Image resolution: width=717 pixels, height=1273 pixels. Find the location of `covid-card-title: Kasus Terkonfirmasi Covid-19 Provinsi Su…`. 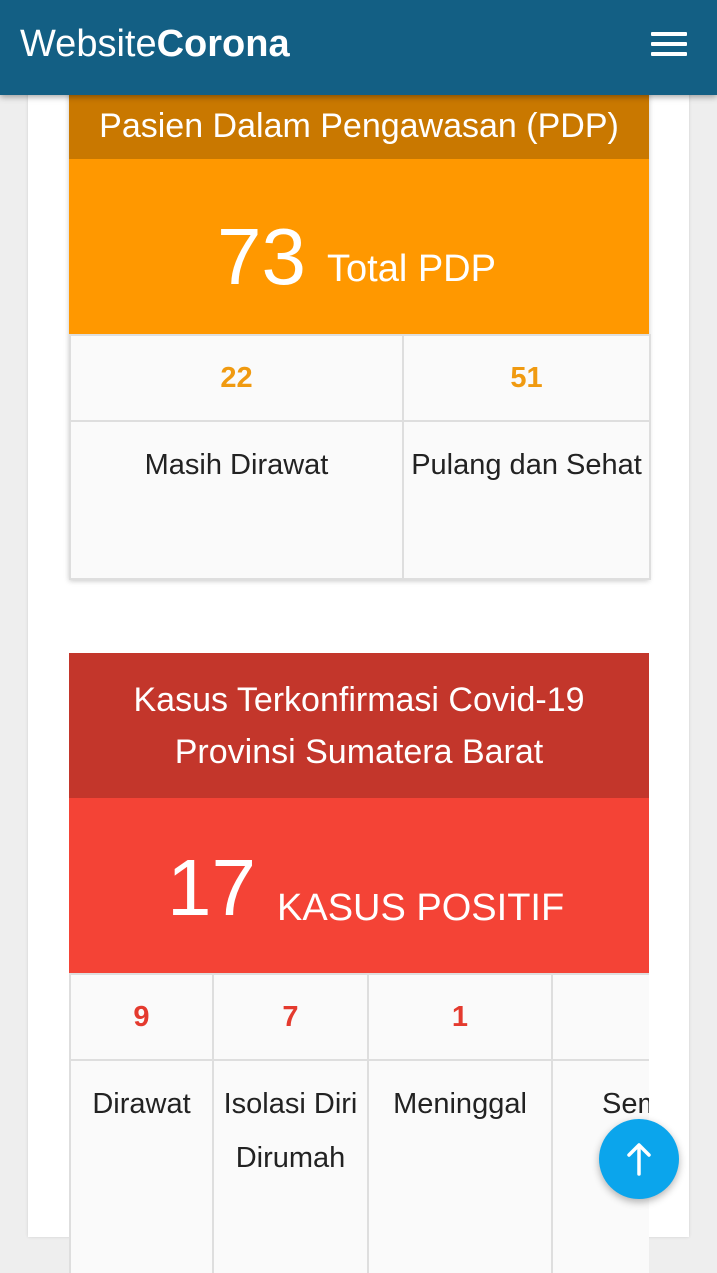

covid-card-title: Kasus Terkonfirmasi Covid-19 Provinsi Su… is located at coordinates (359, 725).